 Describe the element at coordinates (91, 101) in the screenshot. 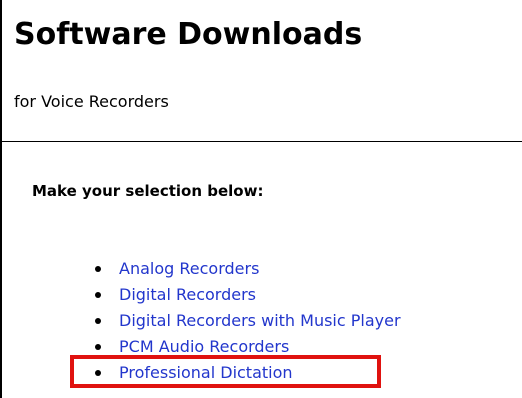

I see `page-subtitle: for Voice Recorders` at that location.